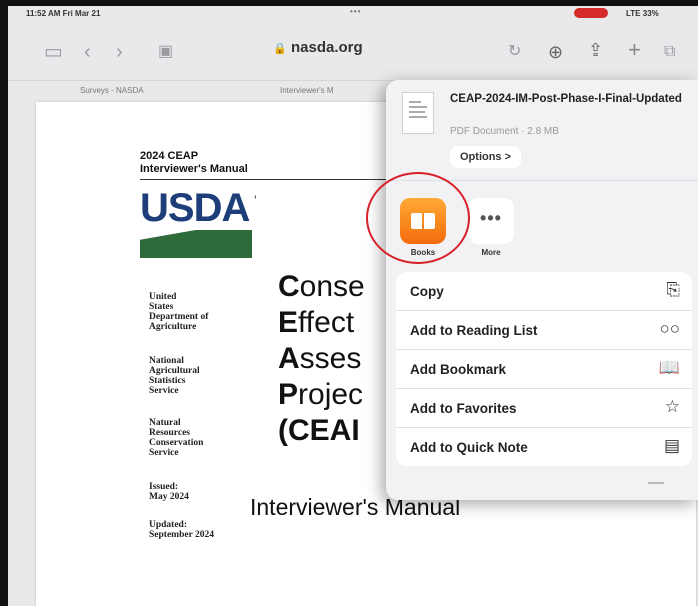 The height and width of the screenshot is (606, 698). Describe the element at coordinates (181, 535) in the screenshot. I see `agency-line: September 2024` at that location.